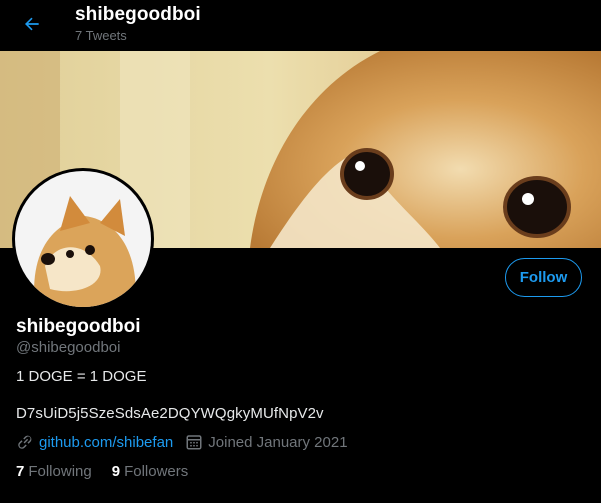 This screenshot has height=503, width=601. Describe the element at coordinates (182, 442) in the screenshot. I see `profile-meta: github.com/shibefan Joined January 2021` at that location.